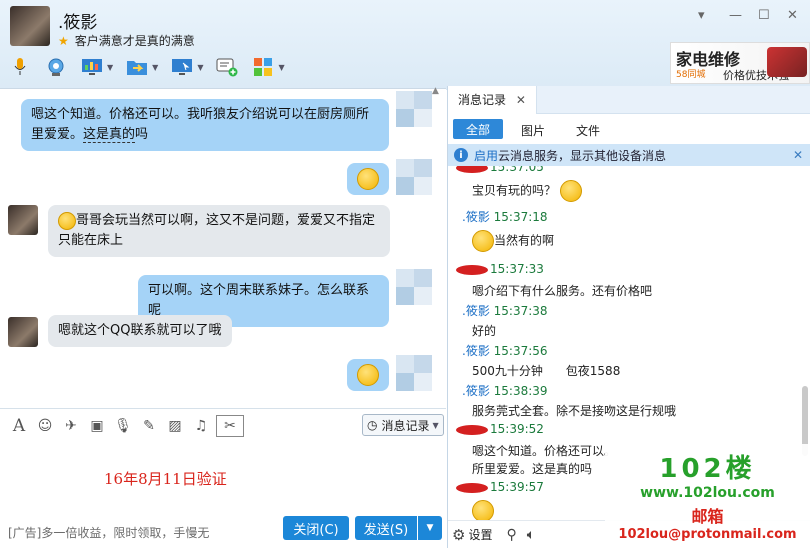 Image resolution: width=810 pixels, height=548 pixels. I want to click on remote-desktop-button: ▼, so click(186, 67).